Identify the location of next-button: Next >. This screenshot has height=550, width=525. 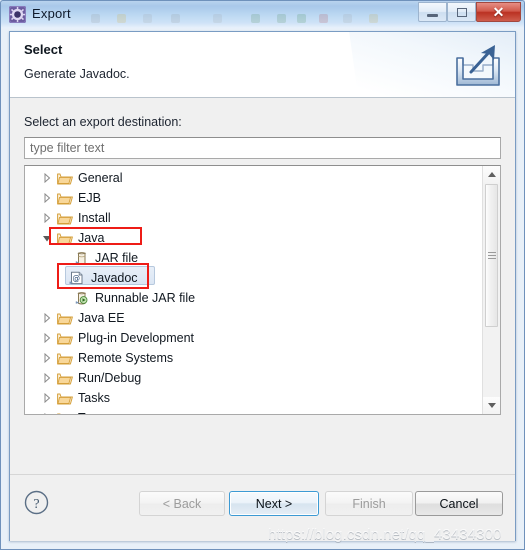
(274, 503).